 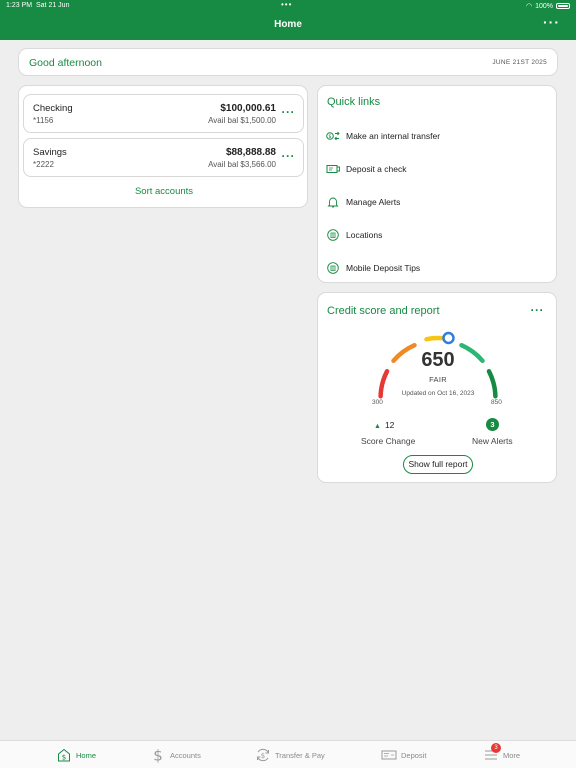 I want to click on quick-links-title: Quick links, so click(x=354, y=102).